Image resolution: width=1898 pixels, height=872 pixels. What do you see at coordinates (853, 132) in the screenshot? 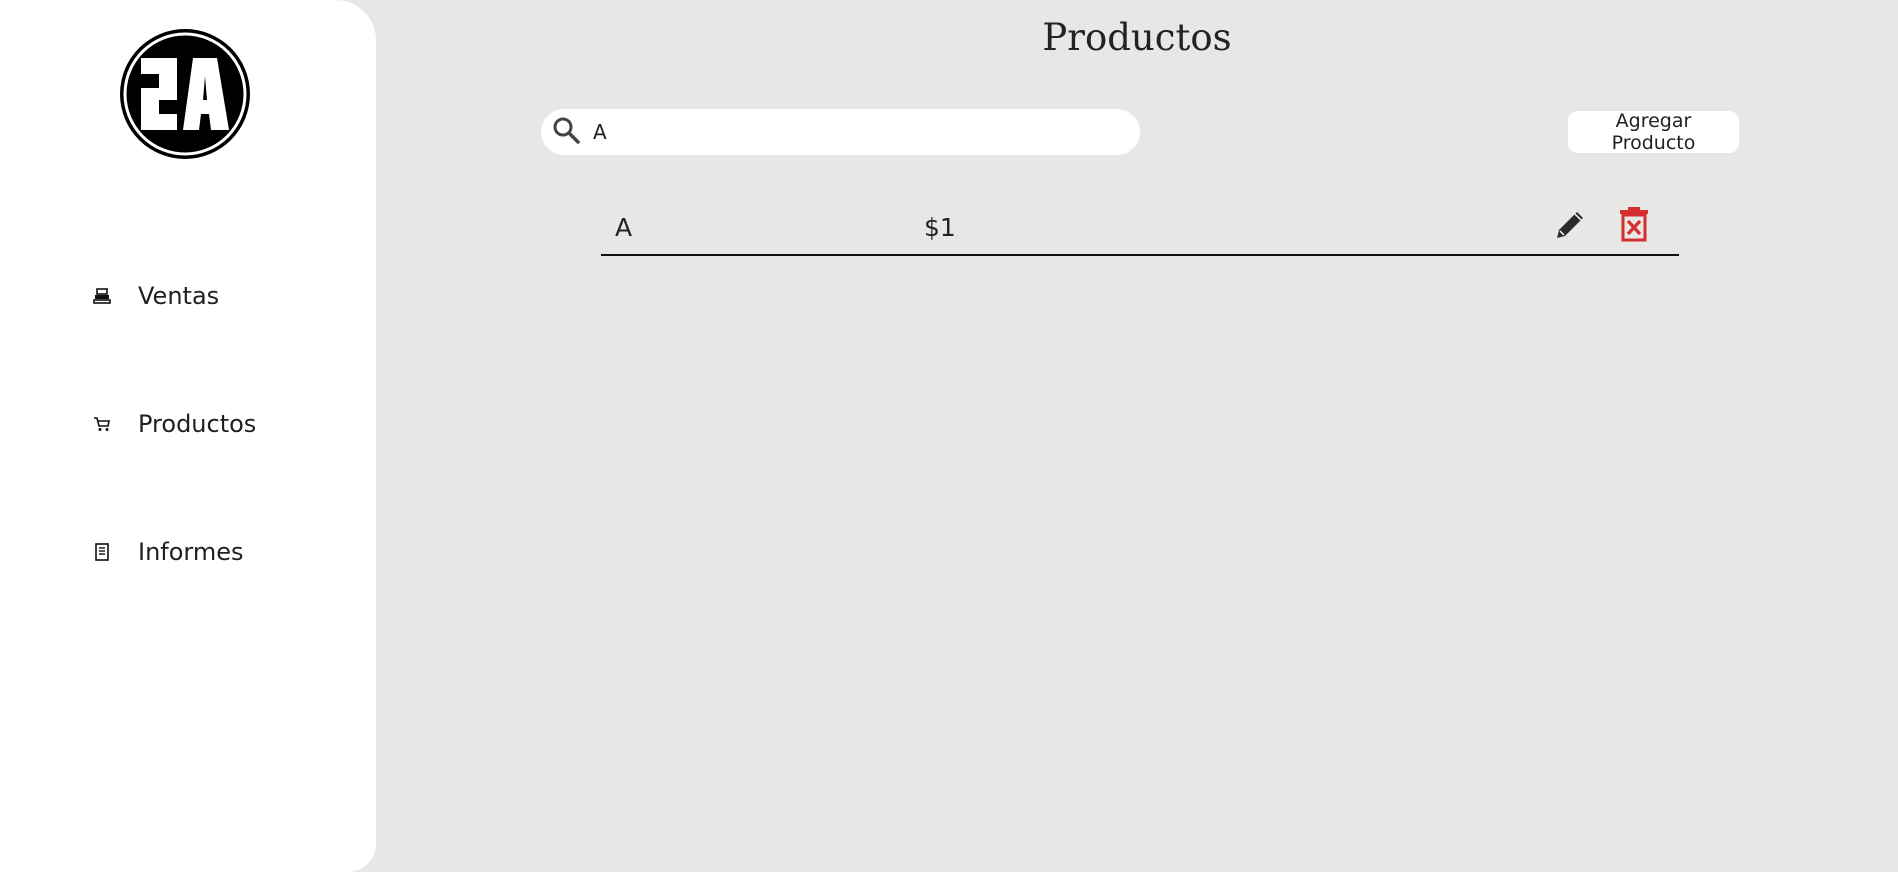
I see `search-input` at bounding box center [853, 132].